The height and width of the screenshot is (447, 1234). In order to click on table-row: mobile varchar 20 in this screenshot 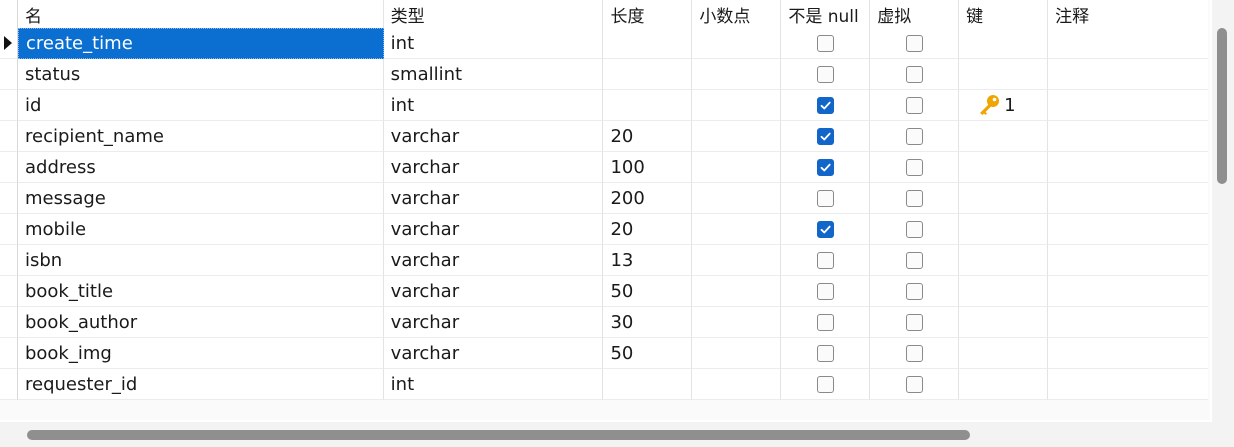, I will do `click(604, 229)`.